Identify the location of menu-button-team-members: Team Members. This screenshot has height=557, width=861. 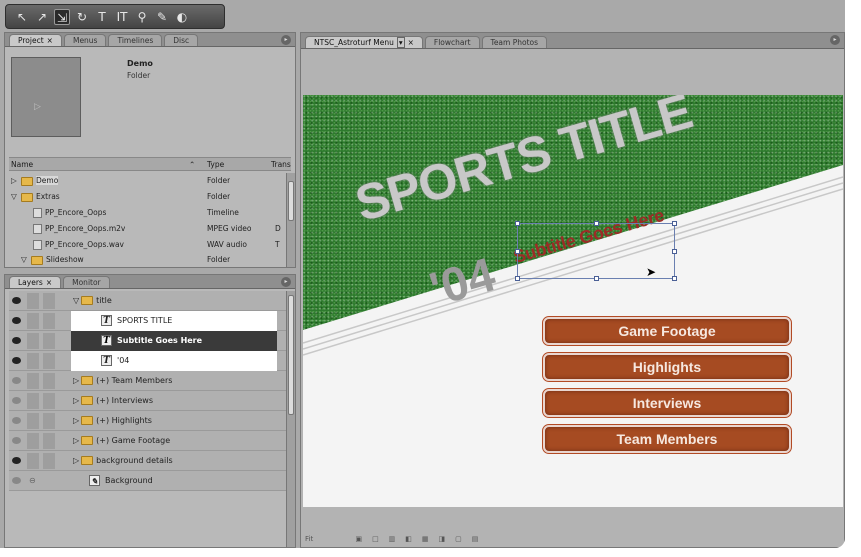
(667, 439).